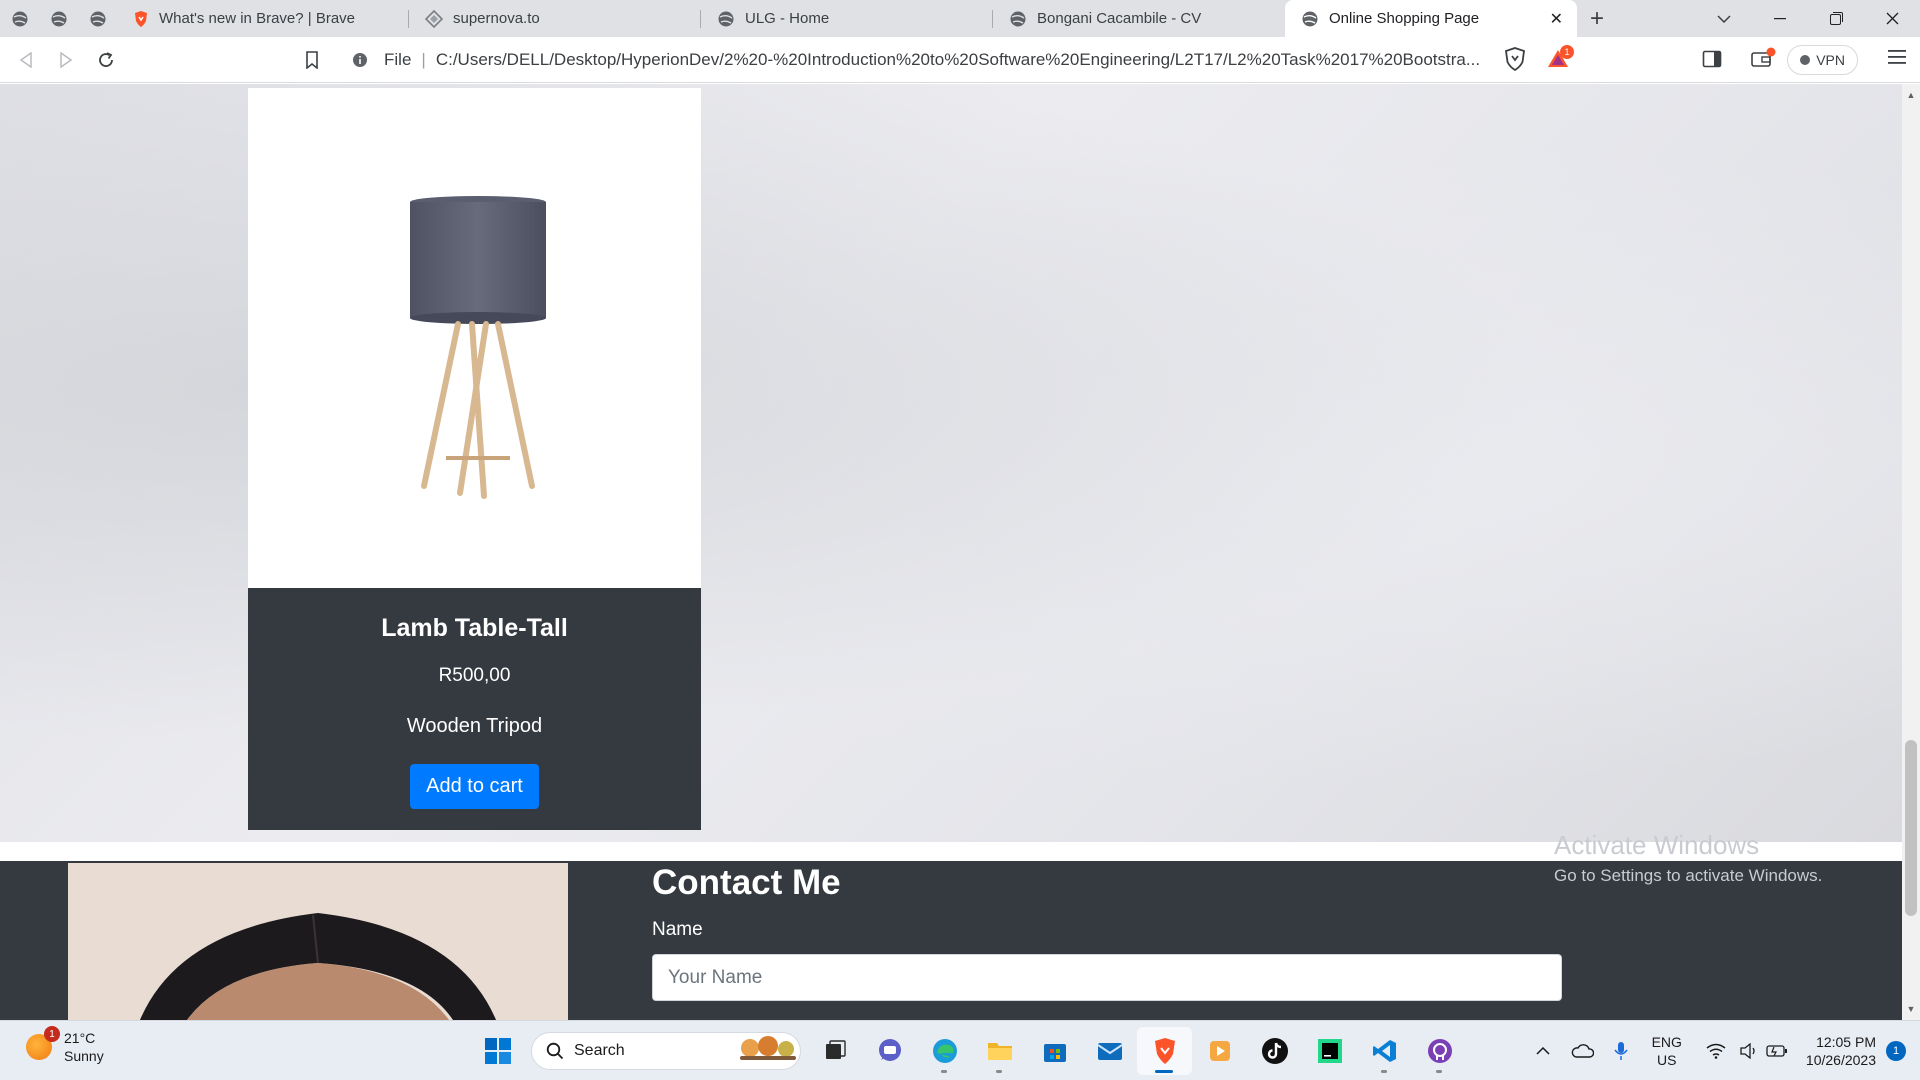 Image resolution: width=1920 pixels, height=1080 pixels. I want to click on weather-widget: 1 21°C Sunny, so click(65, 1045).